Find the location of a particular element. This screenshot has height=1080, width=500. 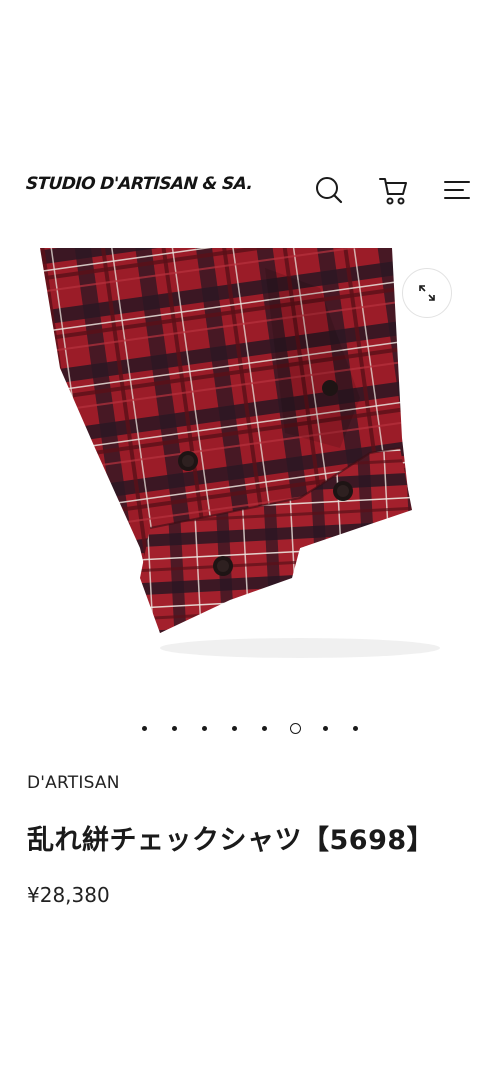

carousel-dot-active is located at coordinates (295, 728).